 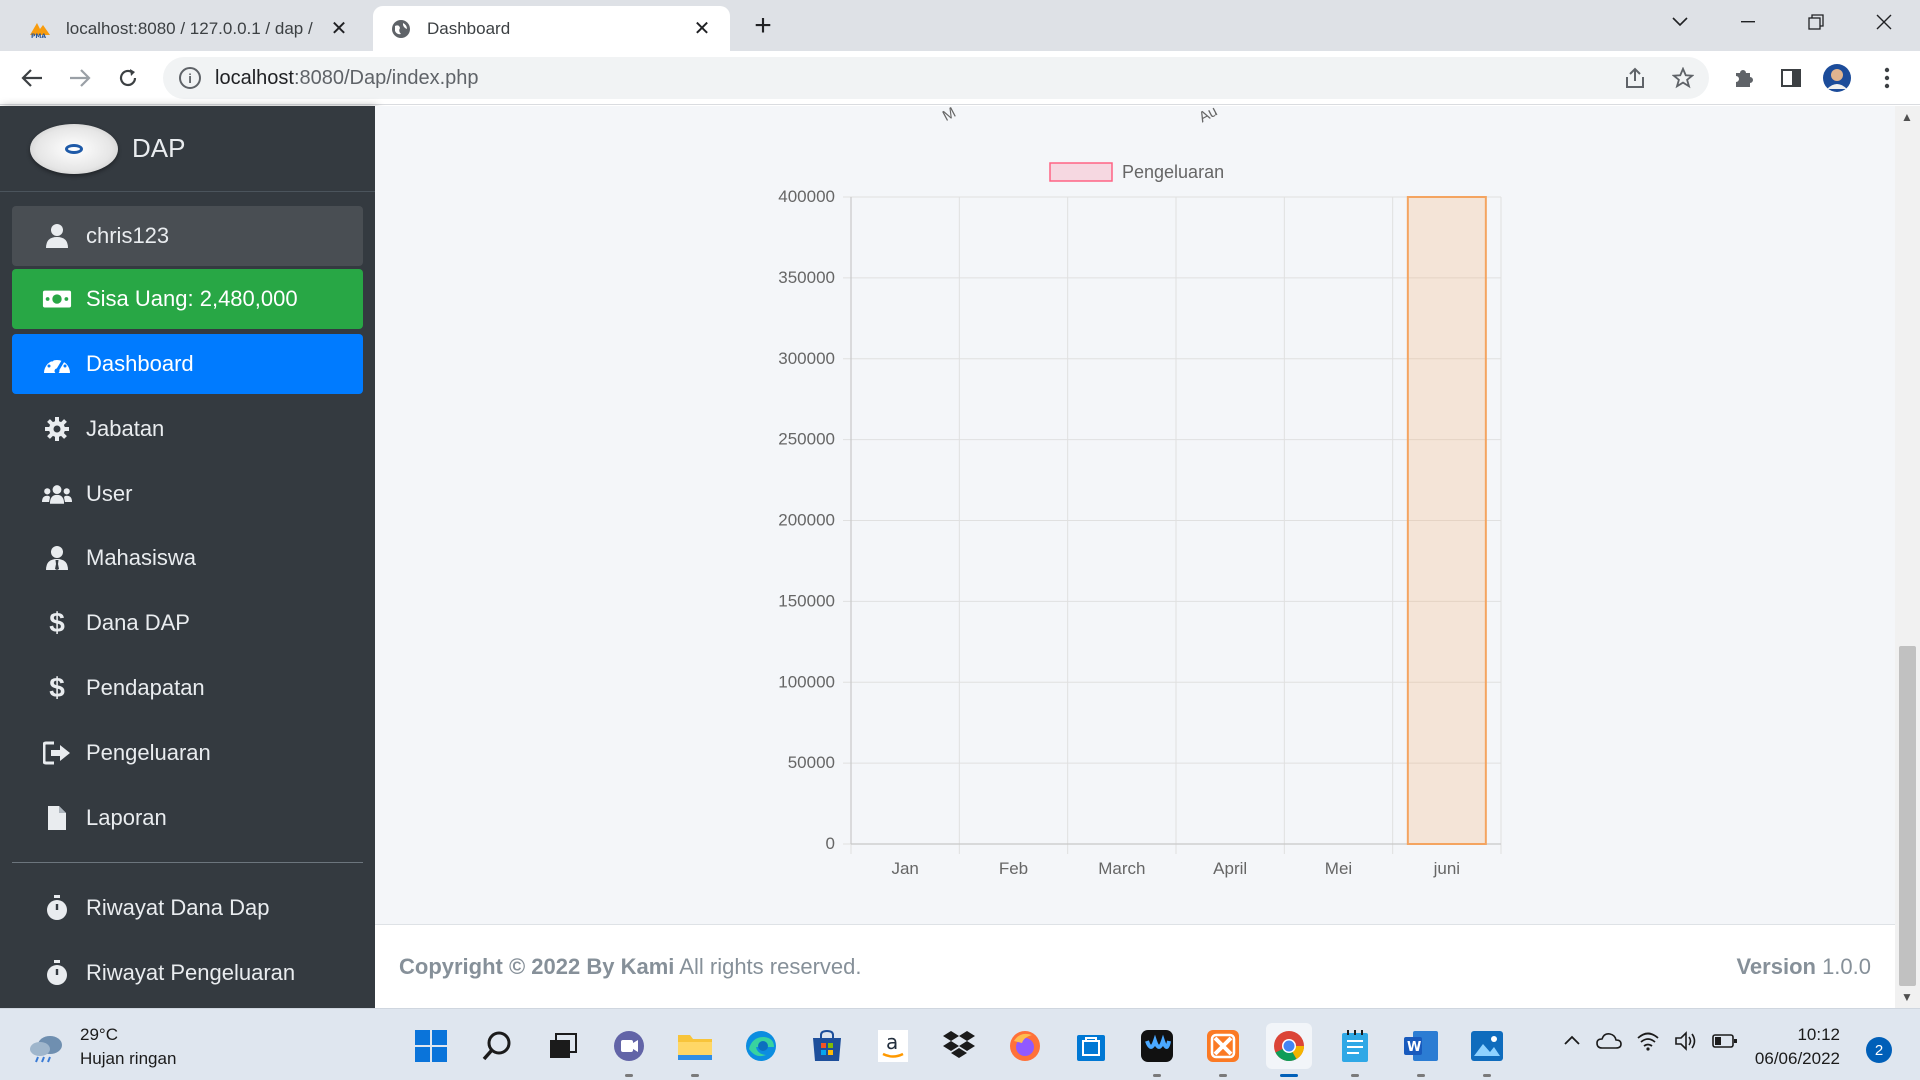 I want to click on tab-title: Dashboard, so click(x=469, y=28).